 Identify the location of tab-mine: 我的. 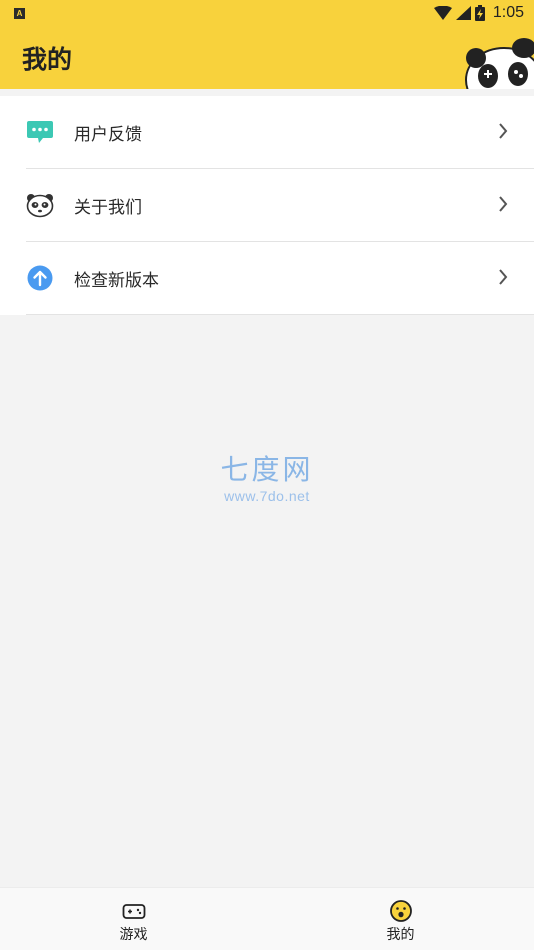
(400, 919).